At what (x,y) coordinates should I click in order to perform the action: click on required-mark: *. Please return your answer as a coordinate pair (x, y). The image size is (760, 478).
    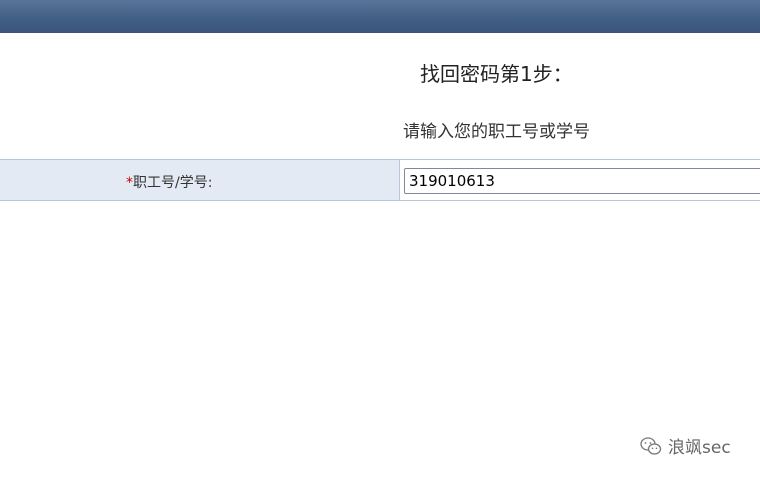
    Looking at the image, I should click on (129, 183).